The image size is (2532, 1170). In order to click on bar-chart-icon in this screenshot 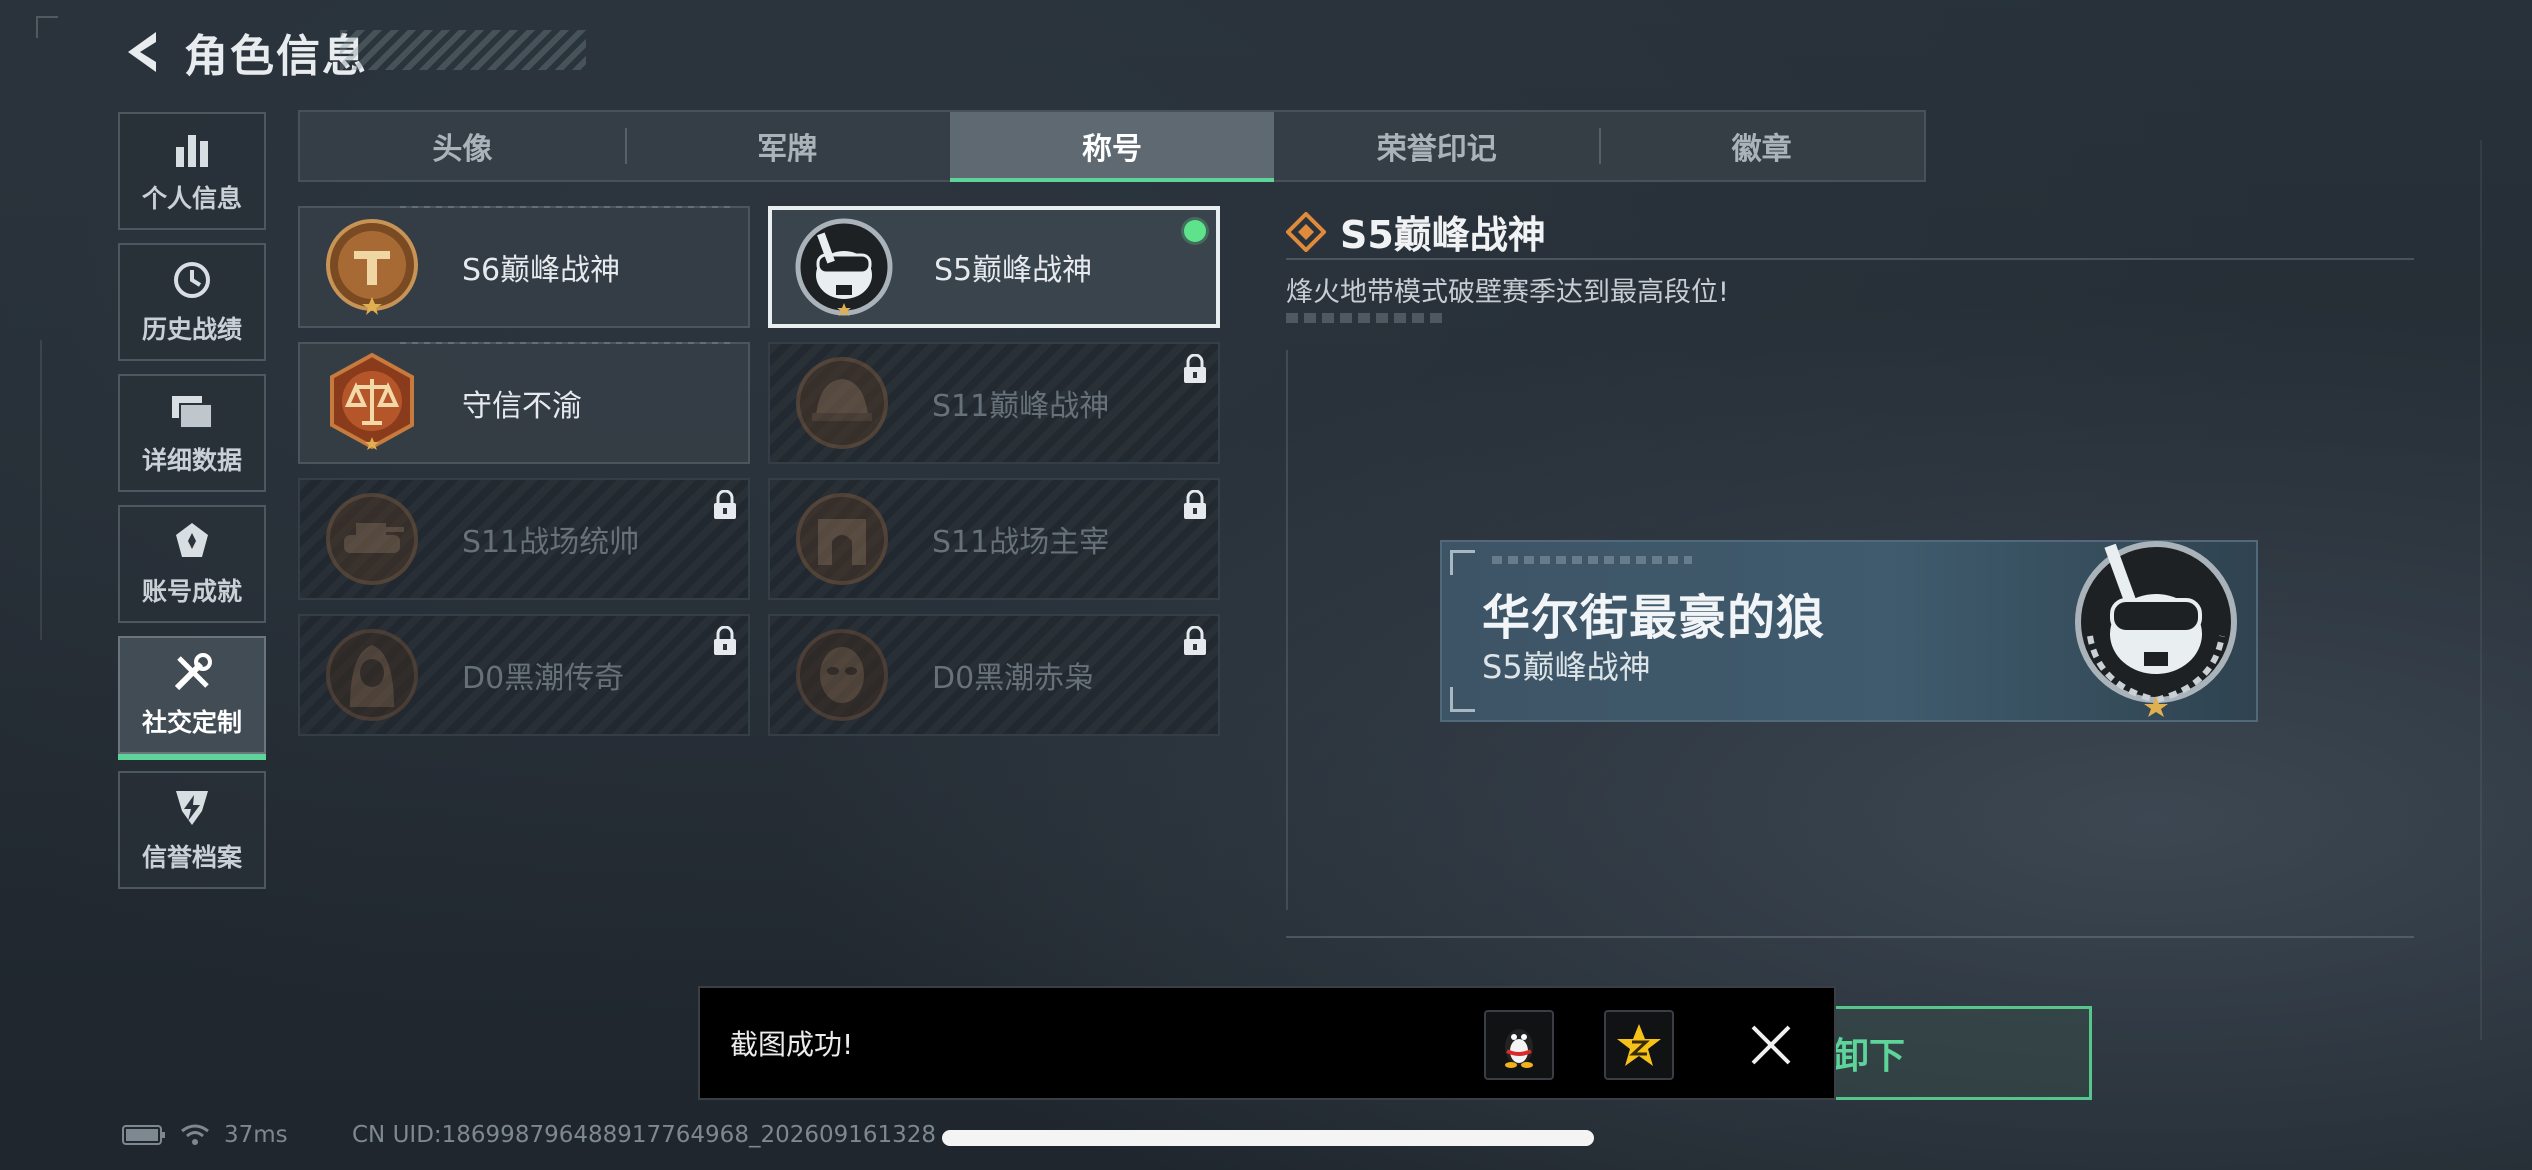, I will do `click(192, 149)`.